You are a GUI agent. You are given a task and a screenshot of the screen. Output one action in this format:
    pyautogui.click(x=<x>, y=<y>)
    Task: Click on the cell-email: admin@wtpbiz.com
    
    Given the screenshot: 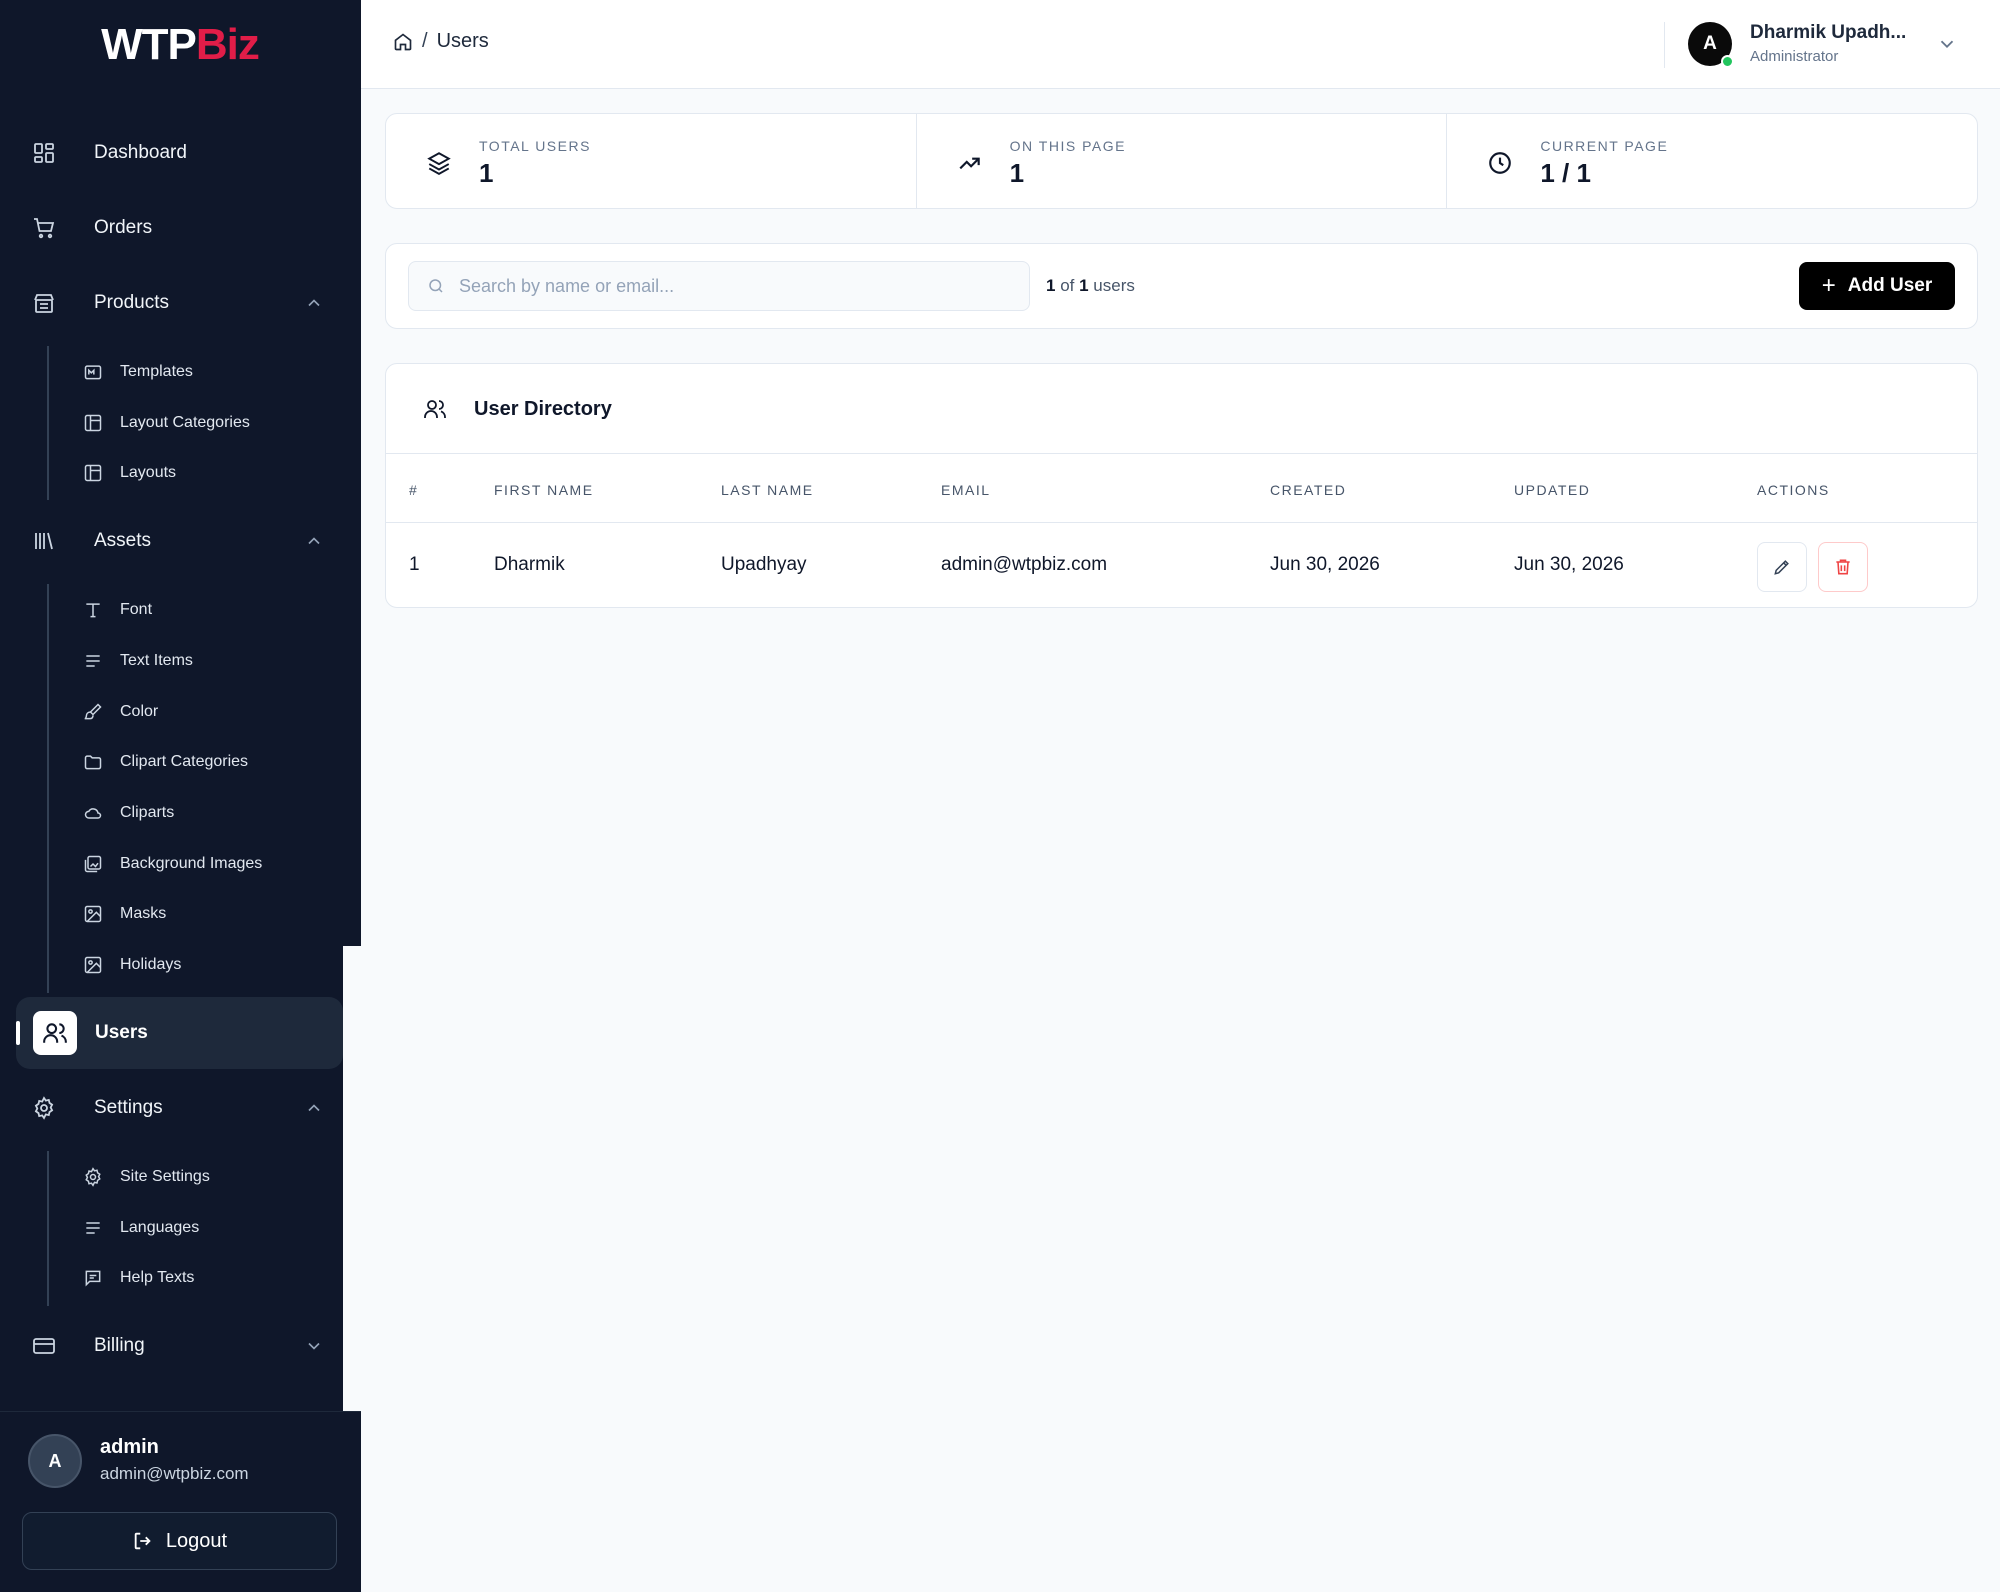 What is the action you would take?
    pyautogui.click(x=1024, y=564)
    